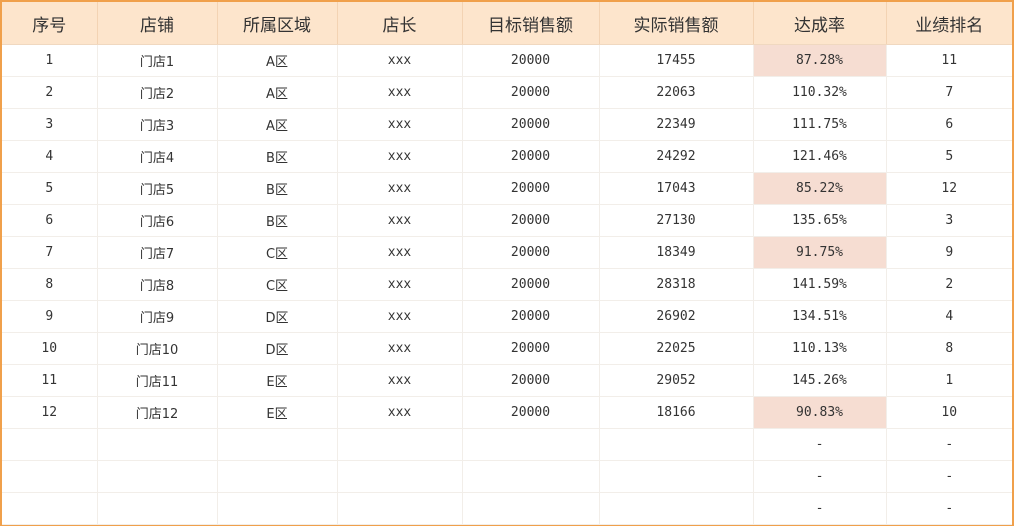 This screenshot has height=526, width=1014. Describe the element at coordinates (277, 23) in the screenshot. I see `header-cell-region: 所属区域` at that location.